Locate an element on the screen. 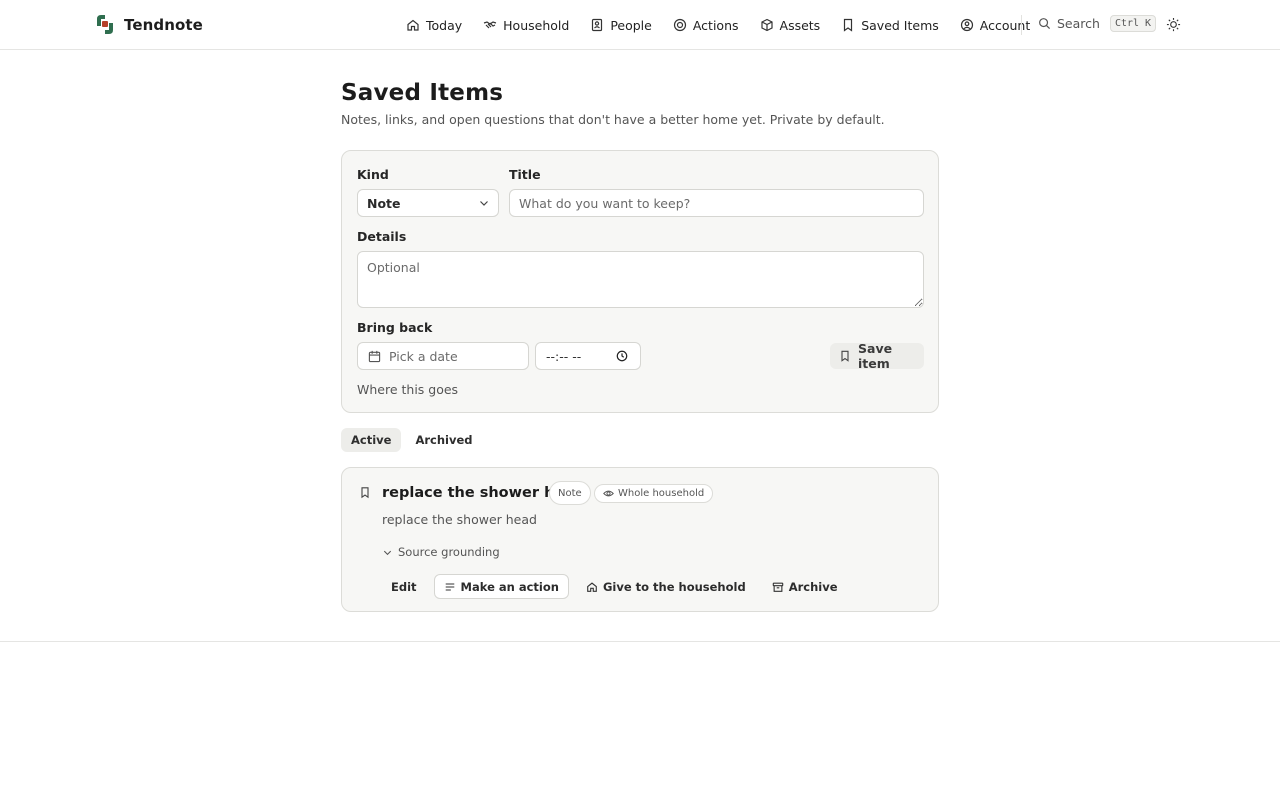 This screenshot has width=1280, height=800. nav-item-assets: Assets is located at coordinates (790, 25).